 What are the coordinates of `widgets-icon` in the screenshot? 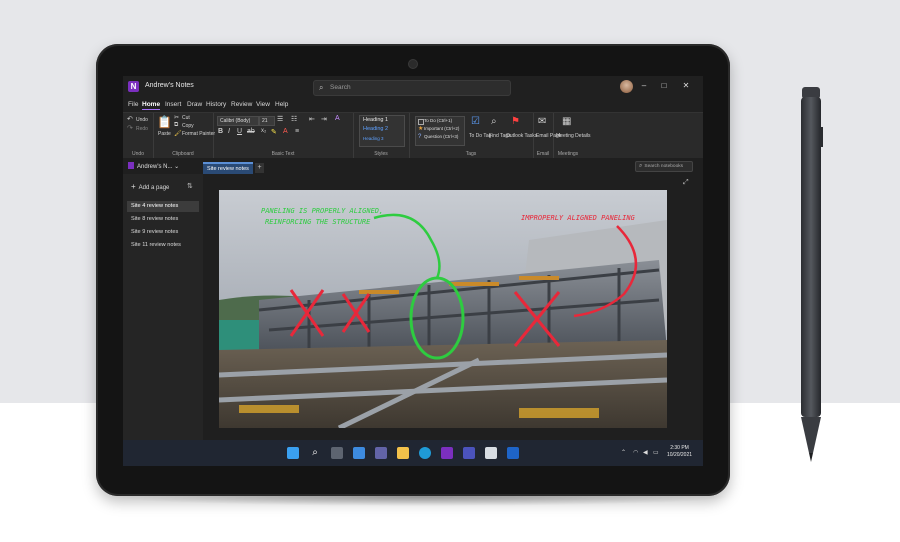 It's located at (359, 453).